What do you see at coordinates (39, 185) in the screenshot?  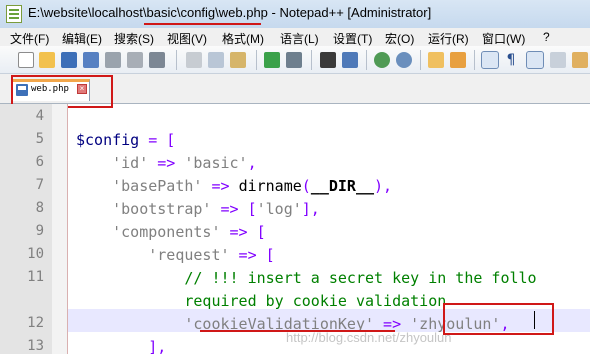 I see `line-number: 7` at bounding box center [39, 185].